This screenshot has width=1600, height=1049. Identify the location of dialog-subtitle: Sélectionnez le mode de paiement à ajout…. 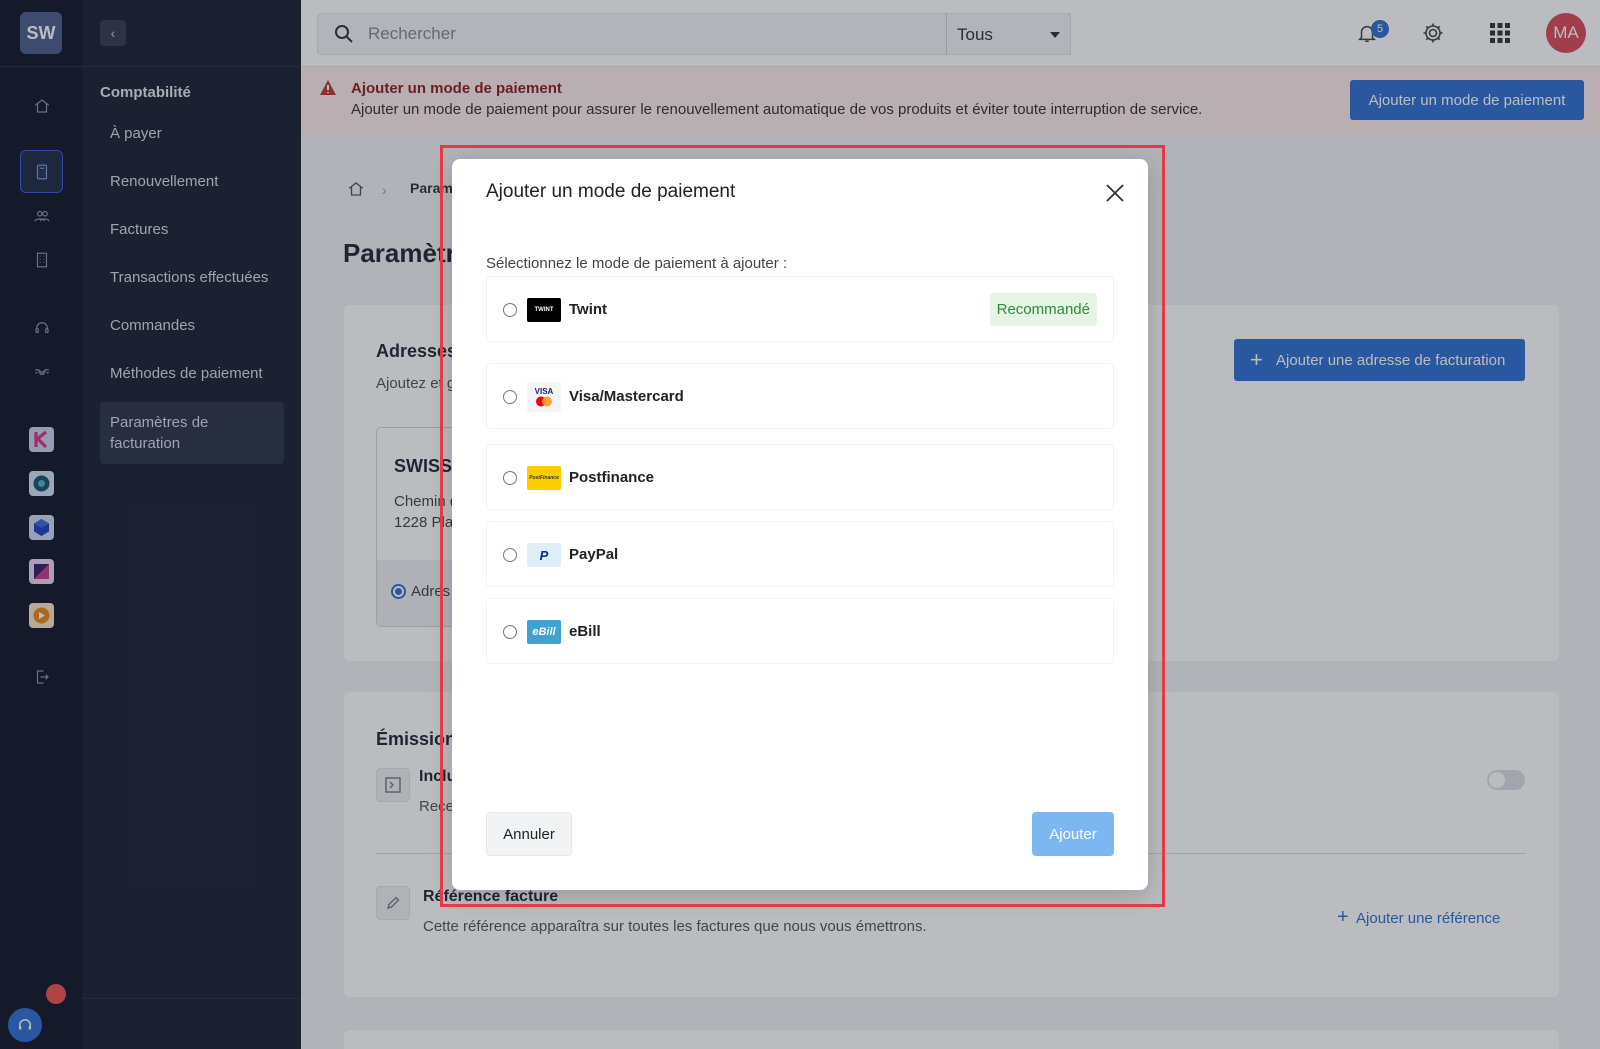
(637, 263).